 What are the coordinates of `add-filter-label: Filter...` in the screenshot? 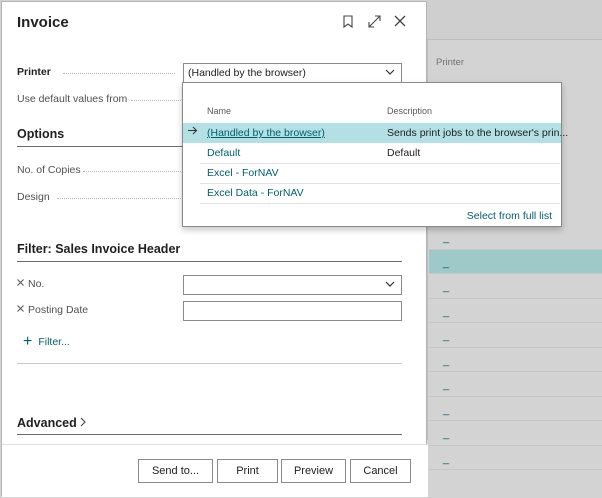 It's located at (54, 342).